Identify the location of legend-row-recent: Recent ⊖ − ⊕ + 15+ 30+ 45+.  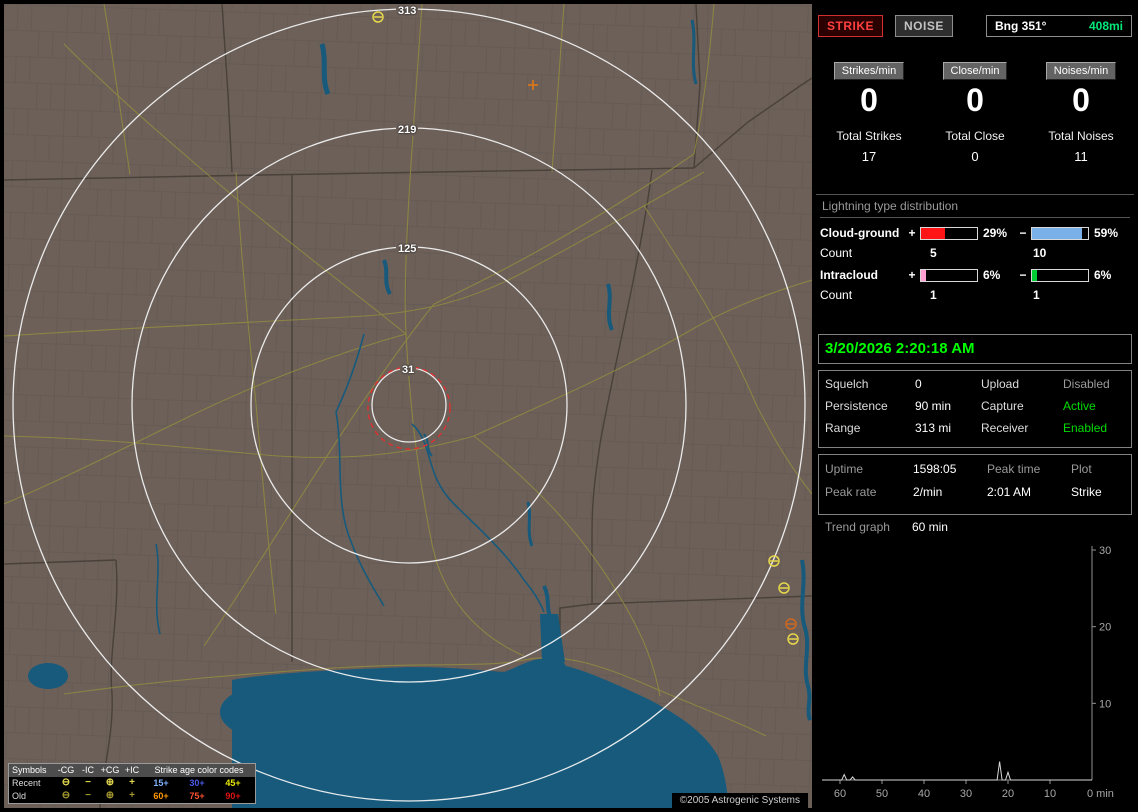
(132, 783).